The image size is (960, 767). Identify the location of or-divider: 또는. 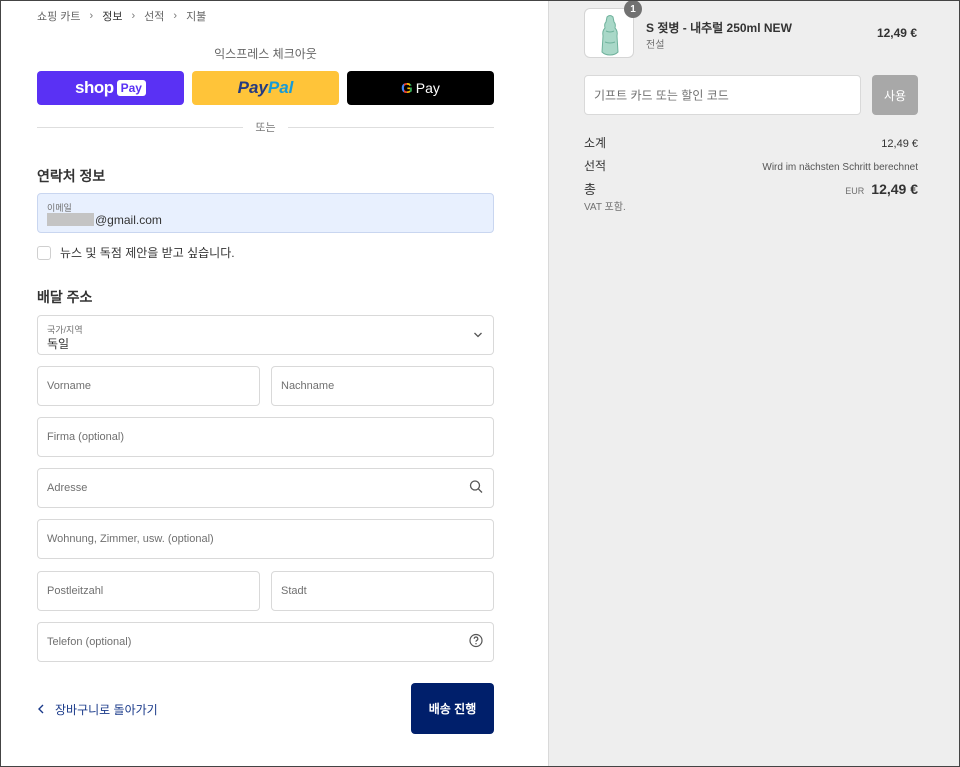
(265, 127).